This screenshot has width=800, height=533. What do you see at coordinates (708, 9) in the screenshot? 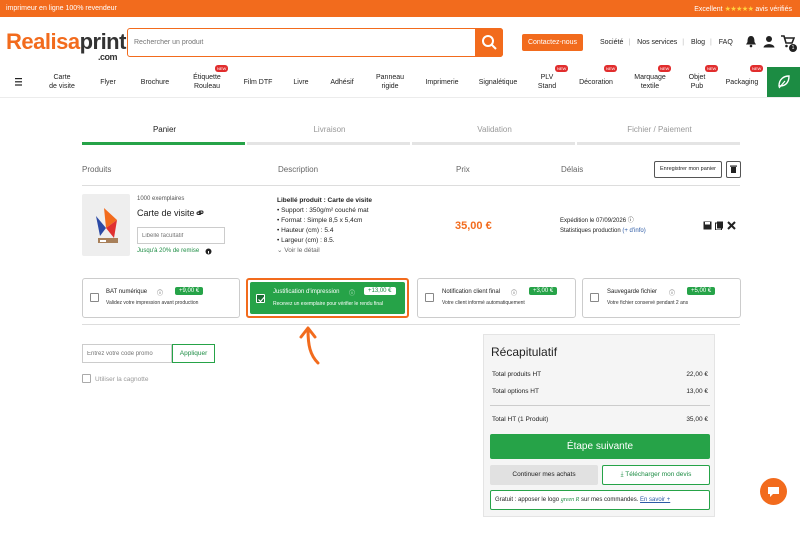
I see `reviews-excellent: Excellent` at bounding box center [708, 9].